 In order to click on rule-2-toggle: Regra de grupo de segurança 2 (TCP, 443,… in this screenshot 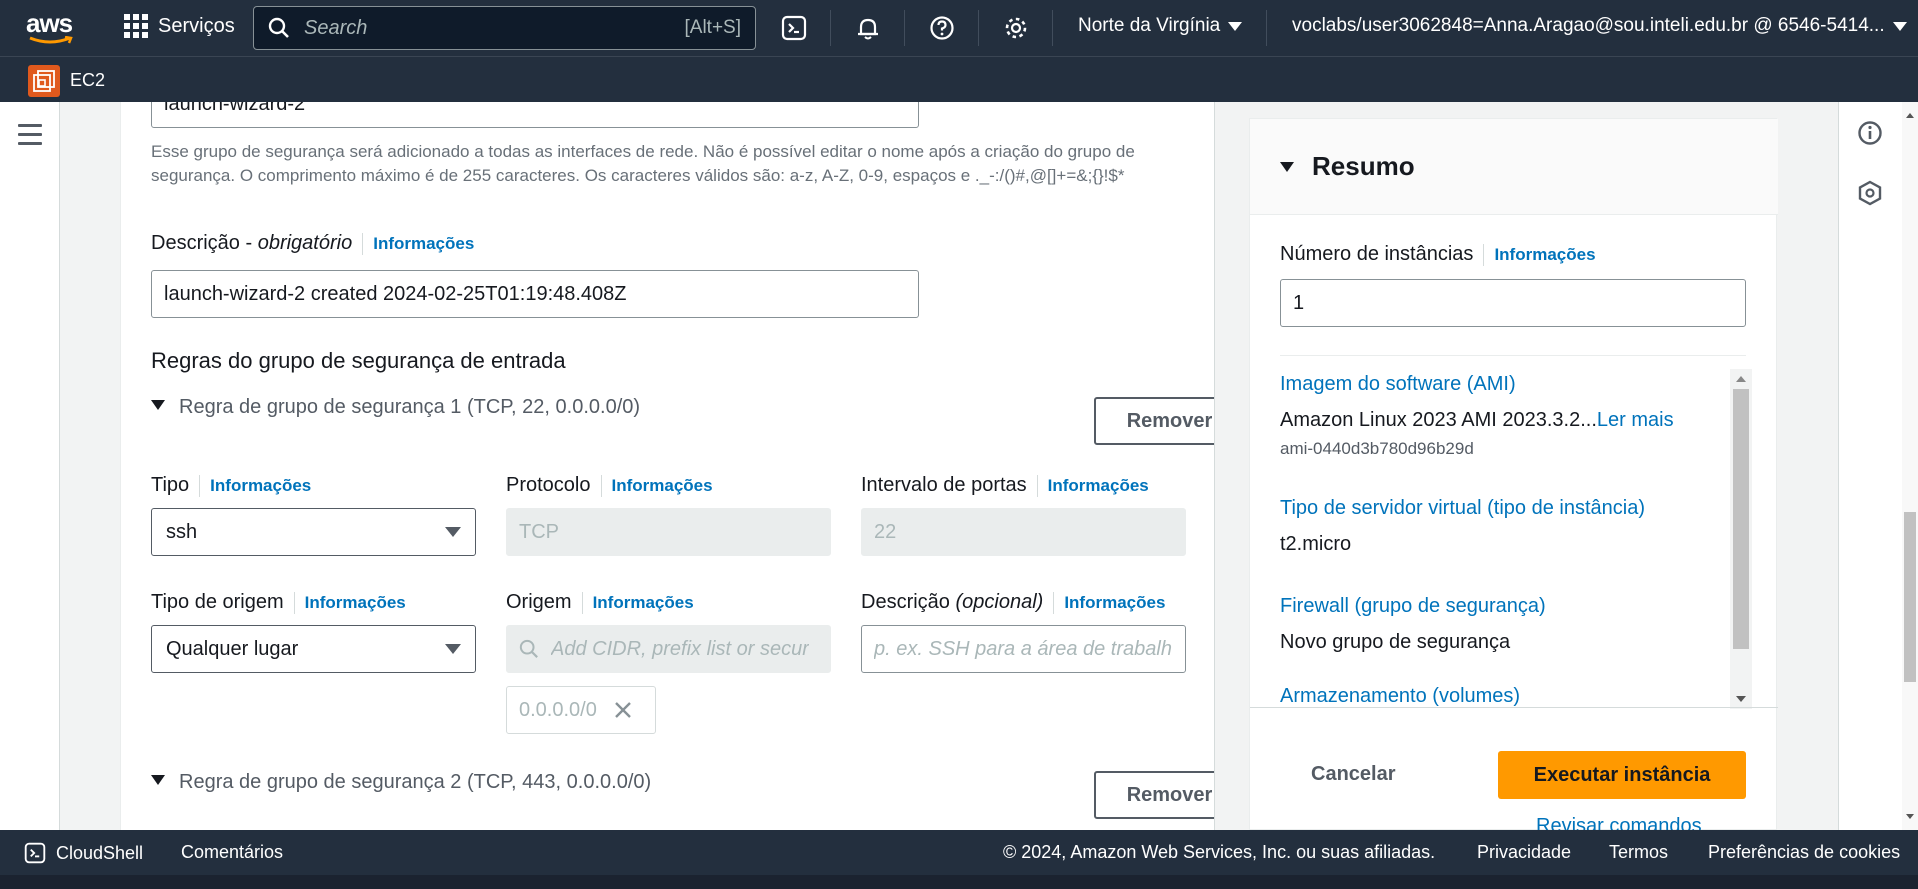, I will do `click(401, 782)`.